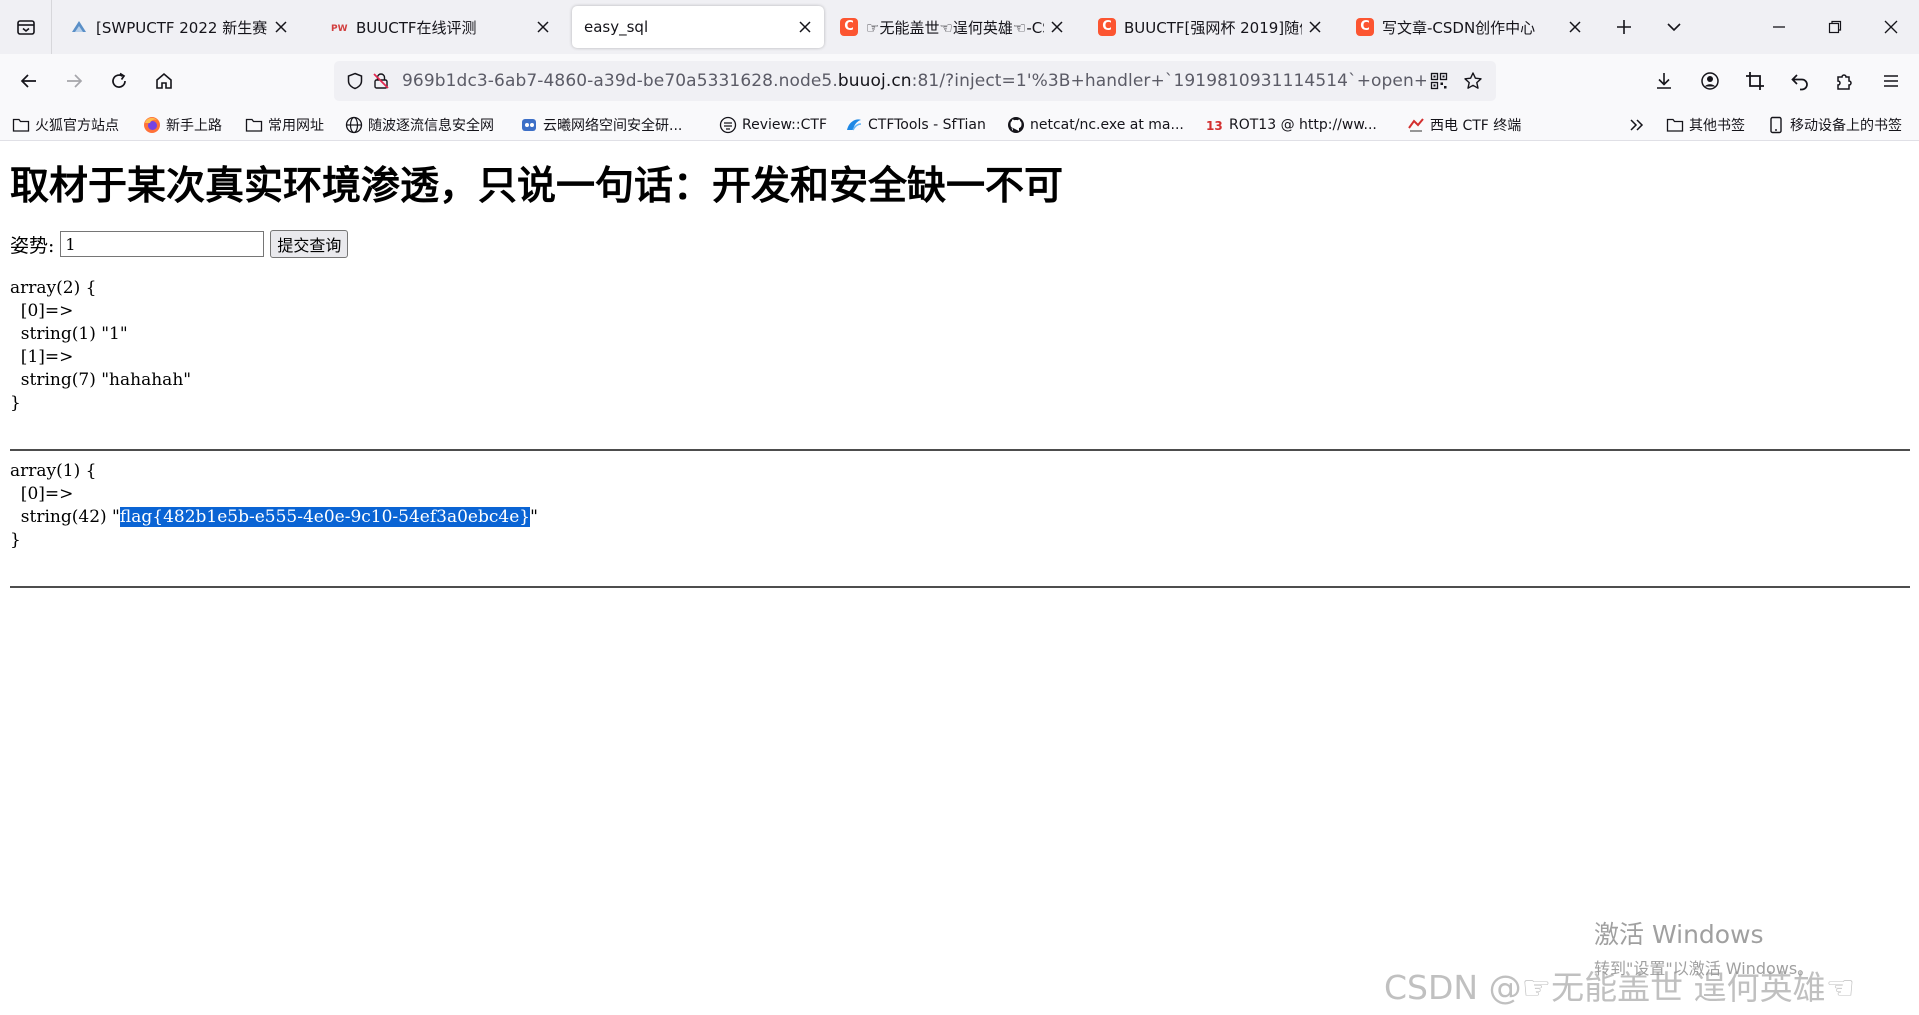  I want to click on reload-button, so click(119, 81).